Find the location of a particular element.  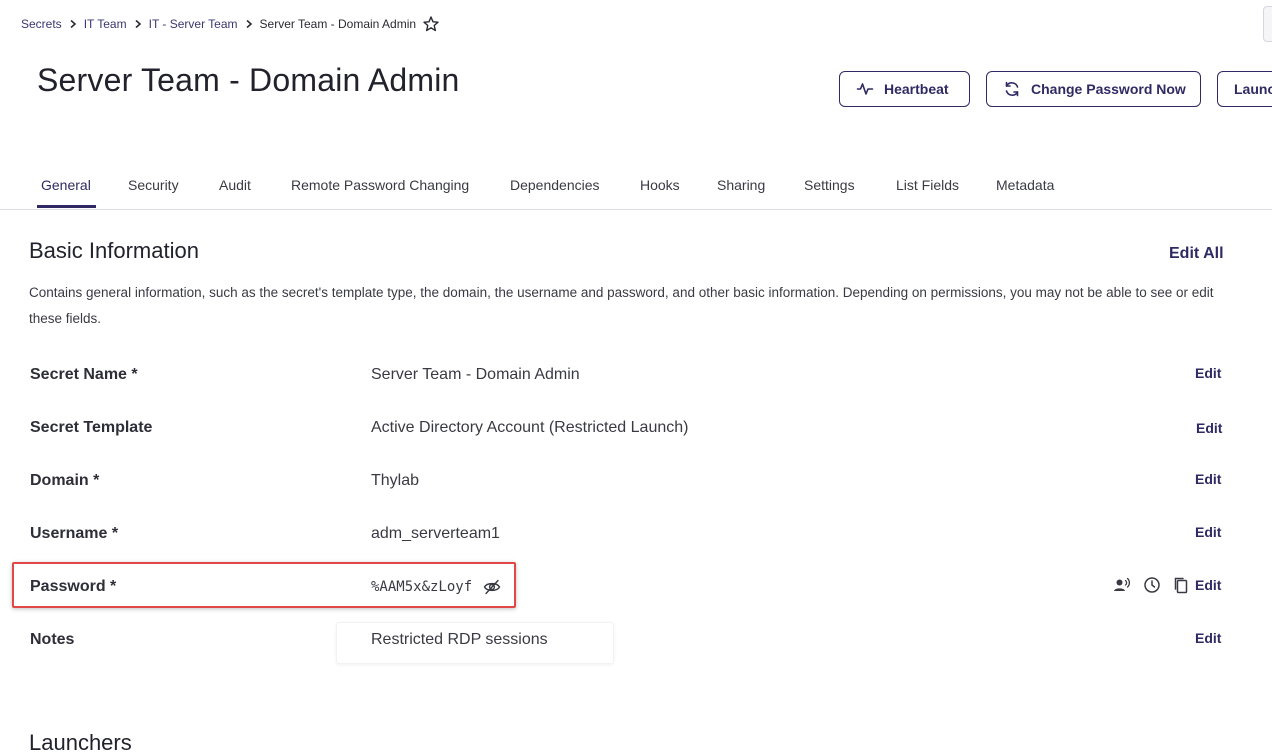

field-label-secret-name: Secret Name * is located at coordinates (84, 374).